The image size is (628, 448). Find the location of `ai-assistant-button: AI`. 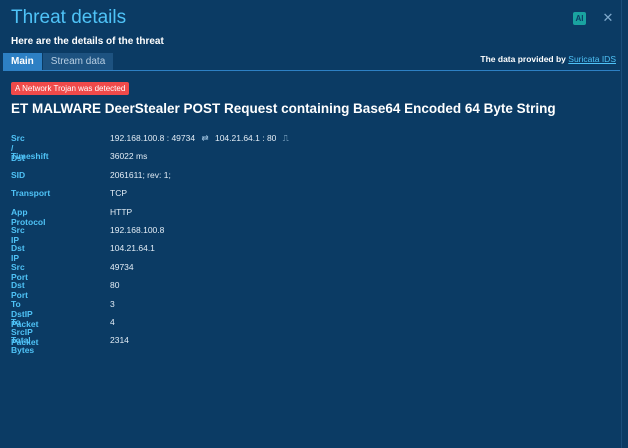

ai-assistant-button: AI is located at coordinates (579, 18).